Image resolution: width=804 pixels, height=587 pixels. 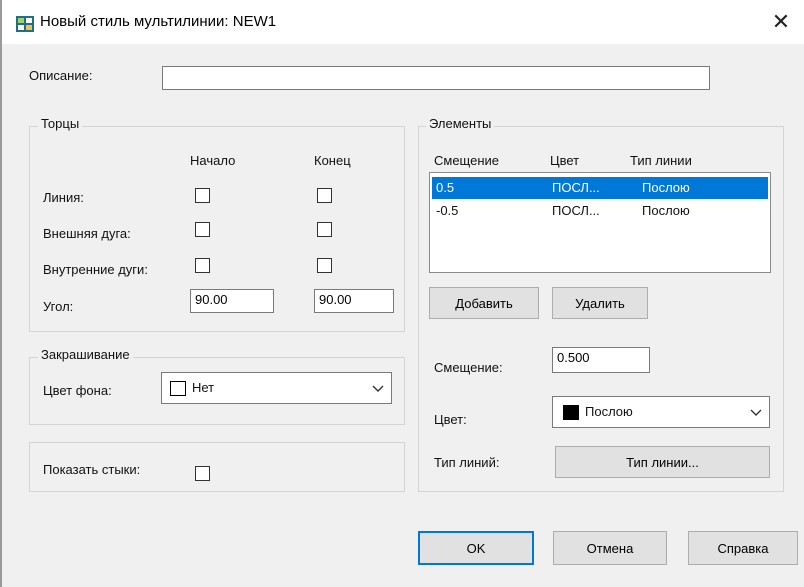 I want to click on caps-line-end-checkbox, so click(x=324, y=195).